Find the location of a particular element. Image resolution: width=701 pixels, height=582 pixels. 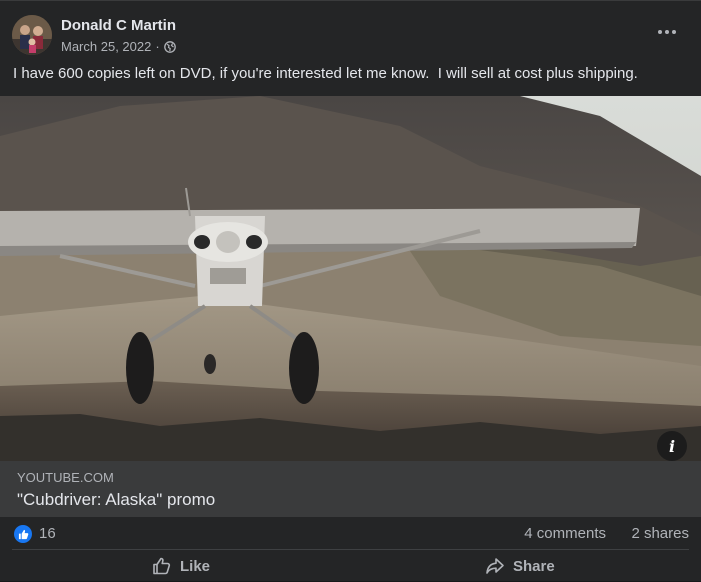

comments-count: 4 comments is located at coordinates (565, 533).